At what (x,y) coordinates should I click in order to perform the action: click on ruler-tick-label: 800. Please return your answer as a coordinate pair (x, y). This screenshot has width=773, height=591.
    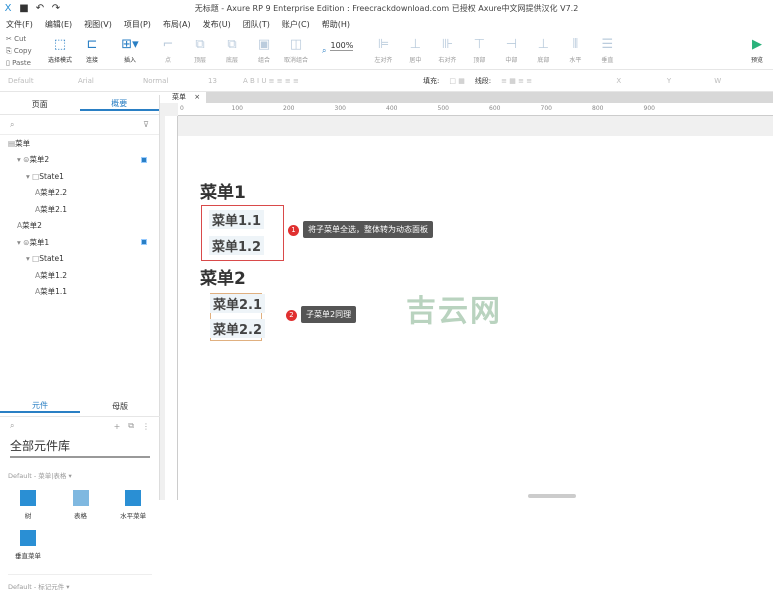
    Looking at the image, I should click on (598, 108).